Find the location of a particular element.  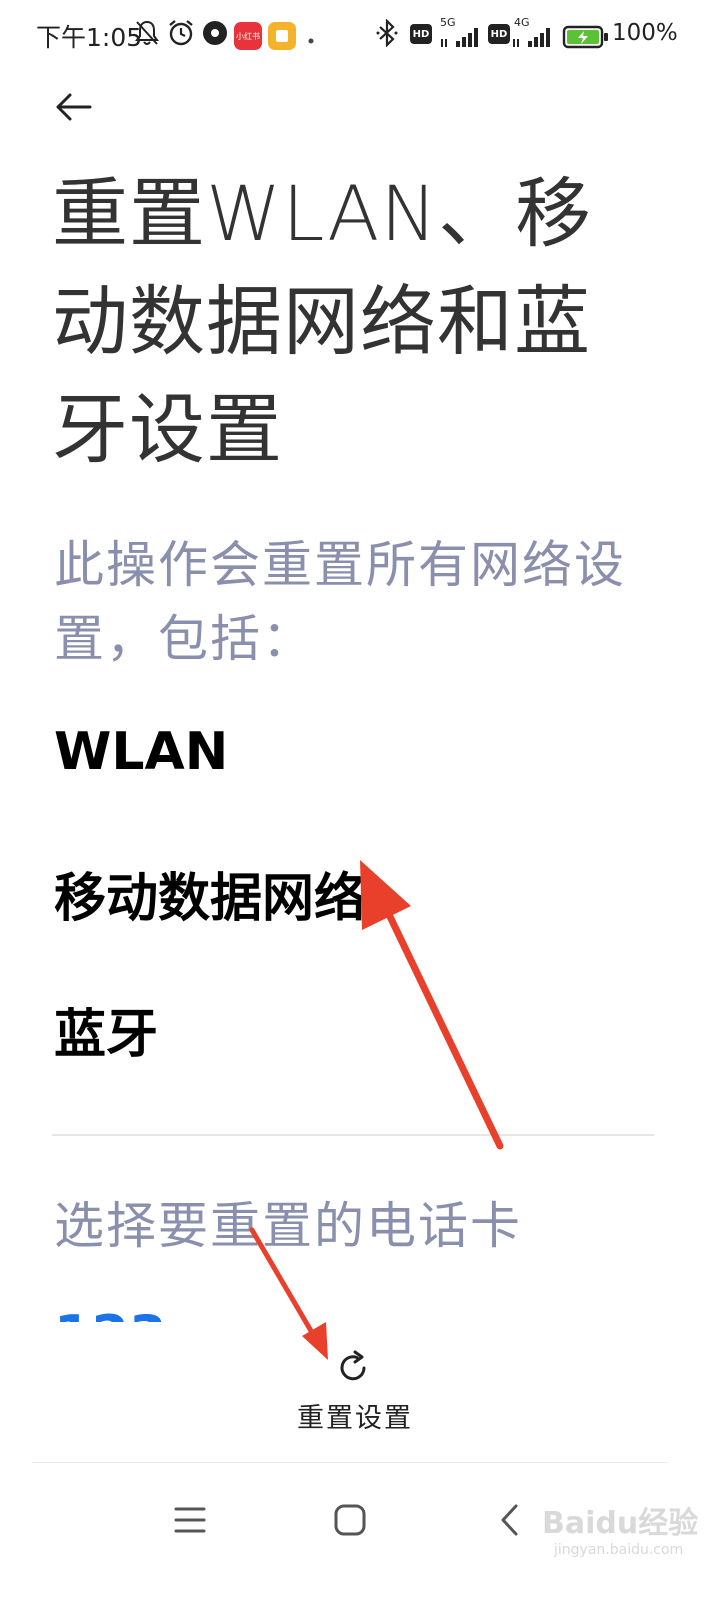

bluetooth-icon is located at coordinates (387, 33).